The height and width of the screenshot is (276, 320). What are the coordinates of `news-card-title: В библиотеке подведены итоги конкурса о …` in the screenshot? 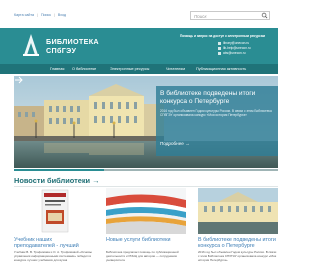 It's located at (238, 243).